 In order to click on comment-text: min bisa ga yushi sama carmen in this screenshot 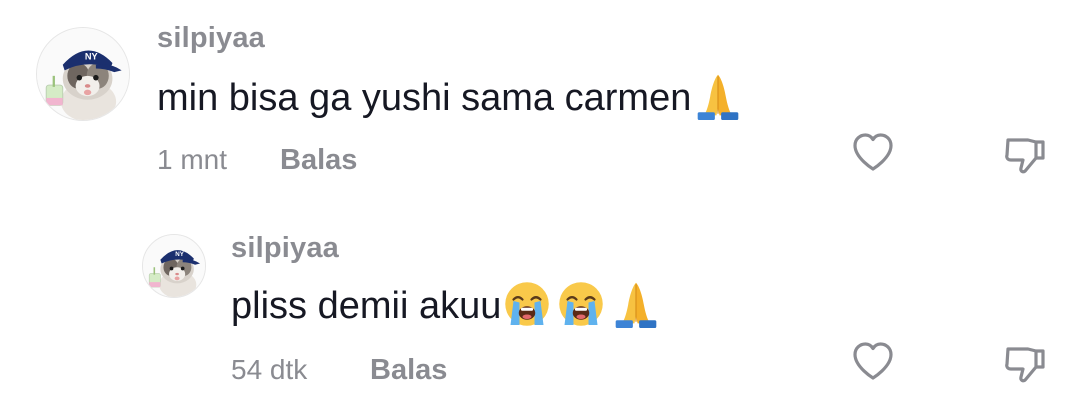, I will do `click(450, 95)`.